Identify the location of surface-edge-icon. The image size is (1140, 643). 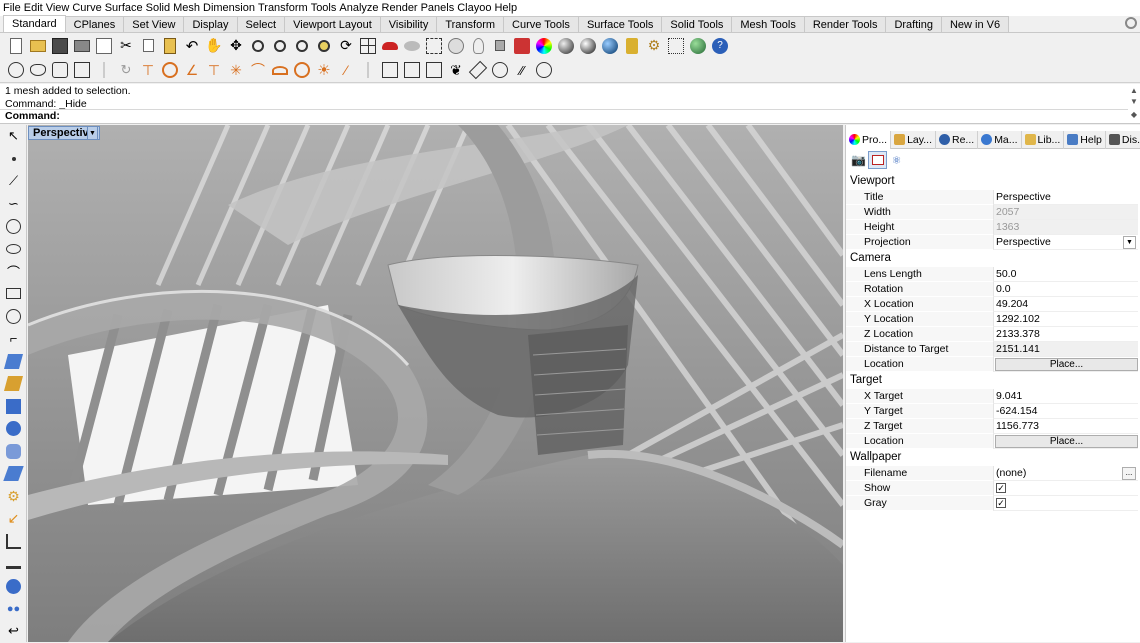
(13, 384).